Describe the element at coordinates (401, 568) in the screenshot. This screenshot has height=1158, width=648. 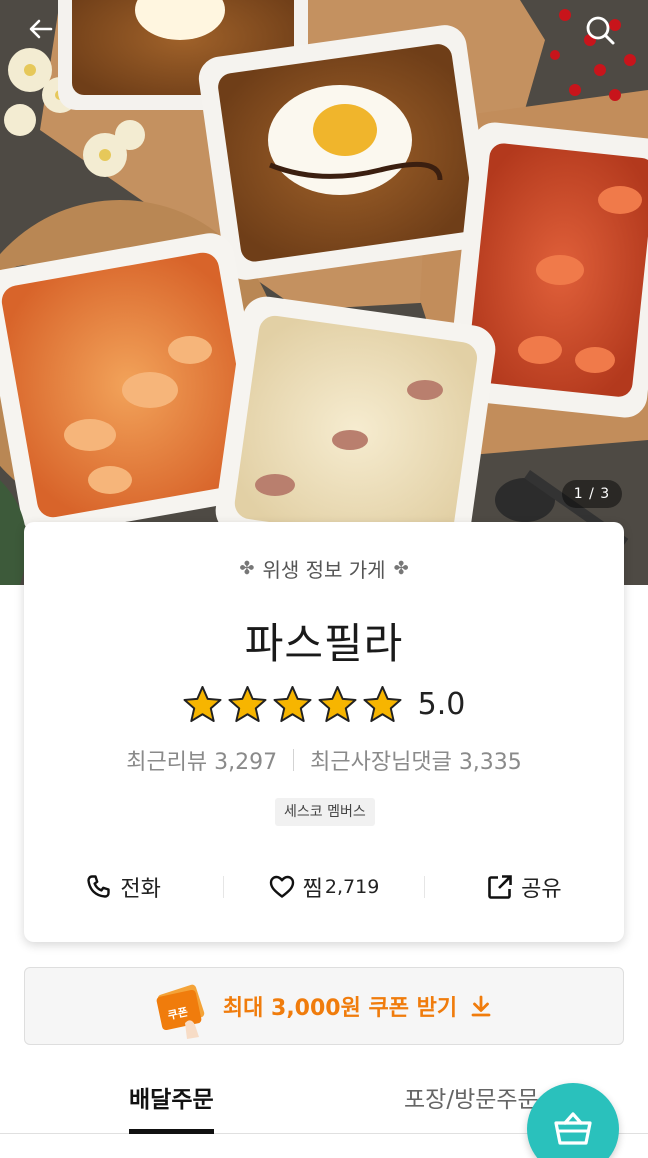
I see `leaf-right-icon: ✤` at that location.